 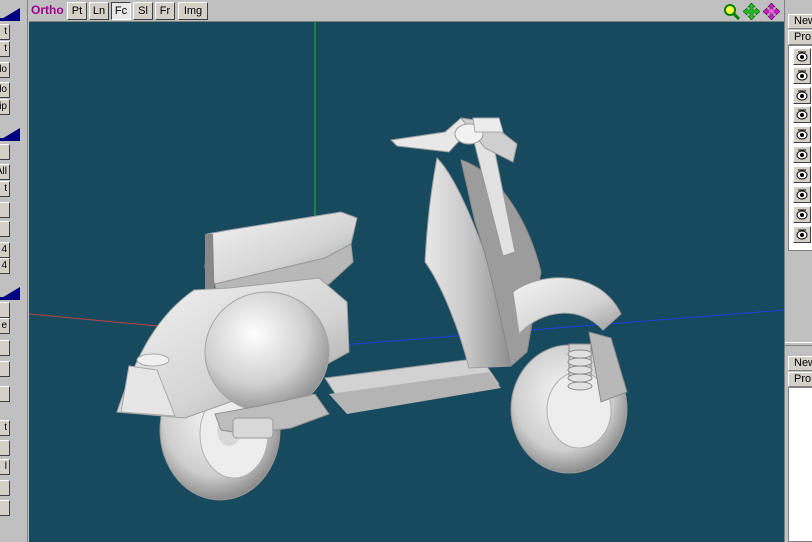 What do you see at coordinates (121, 11) in the screenshot?
I see `faces-display-button: Fc` at bounding box center [121, 11].